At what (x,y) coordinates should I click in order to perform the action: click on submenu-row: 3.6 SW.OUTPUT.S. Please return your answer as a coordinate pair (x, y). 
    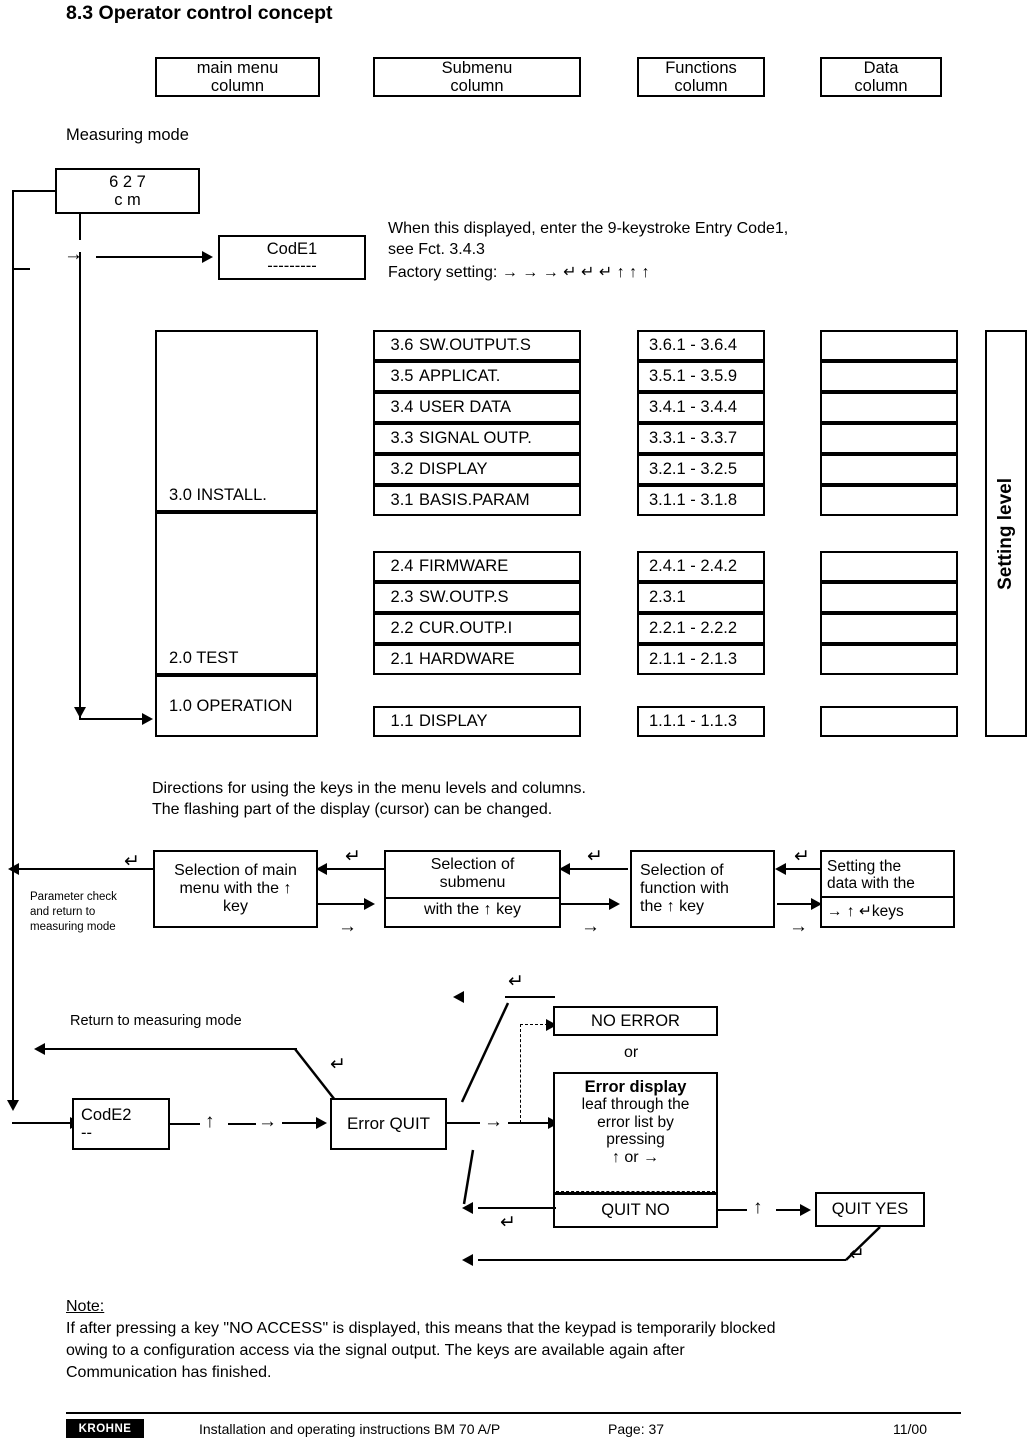
    Looking at the image, I should click on (477, 345).